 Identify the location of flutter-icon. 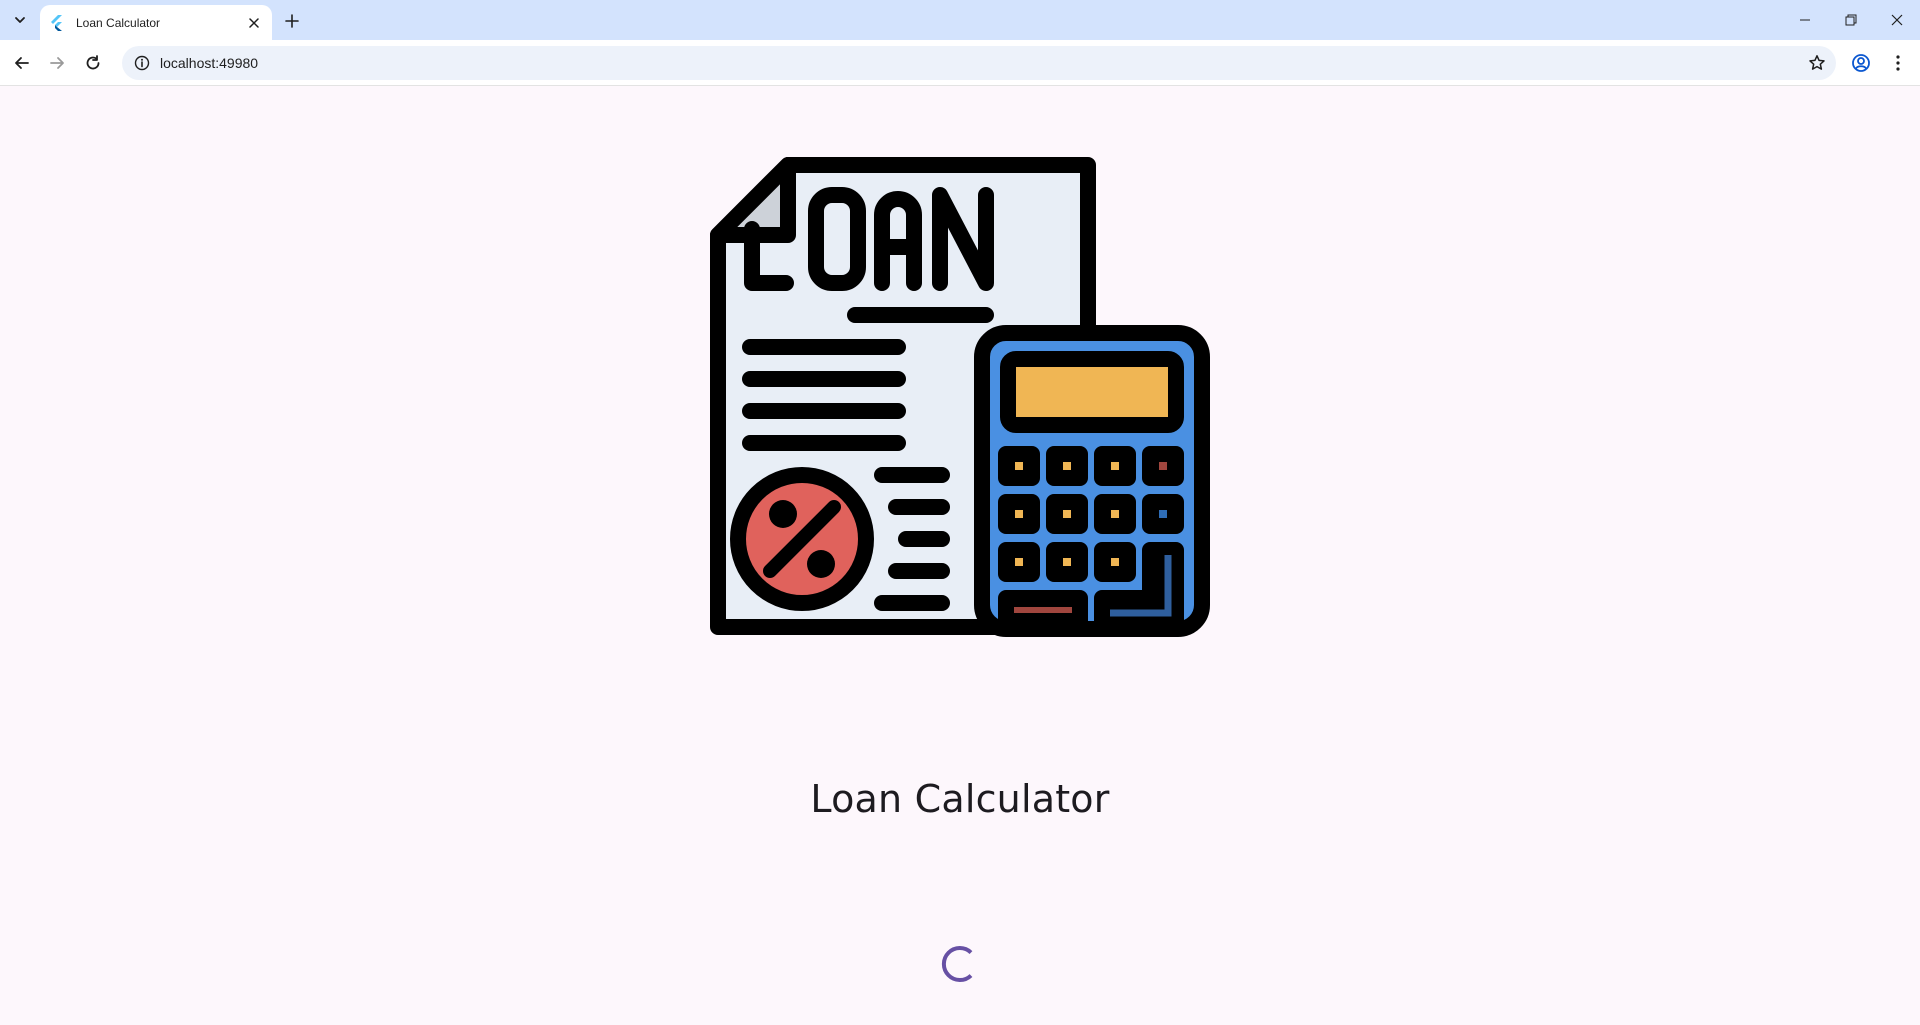
(58, 22).